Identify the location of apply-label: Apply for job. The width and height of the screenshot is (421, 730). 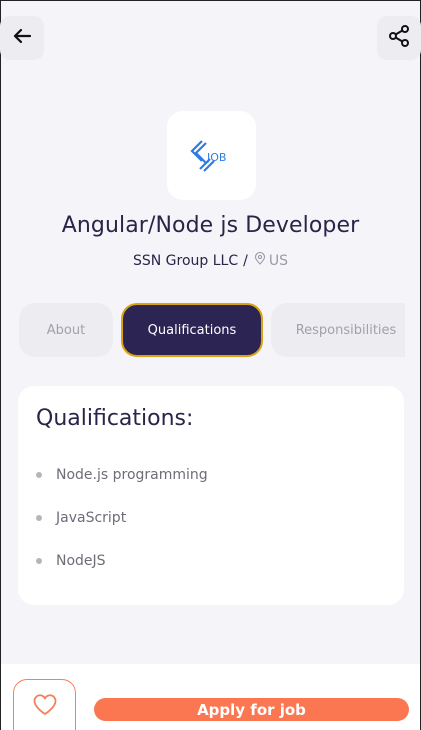
(251, 709).